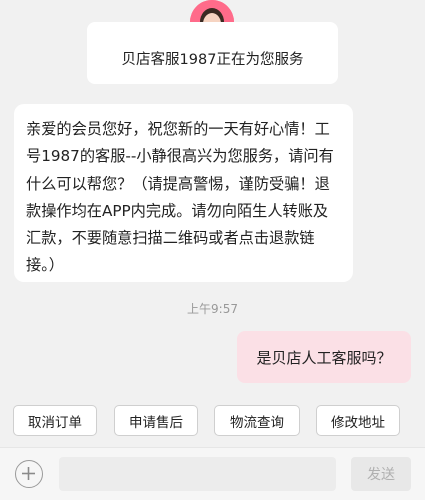 This screenshot has height=500, width=425. What do you see at coordinates (381, 474) in the screenshot?
I see `send-button: 发送` at bounding box center [381, 474].